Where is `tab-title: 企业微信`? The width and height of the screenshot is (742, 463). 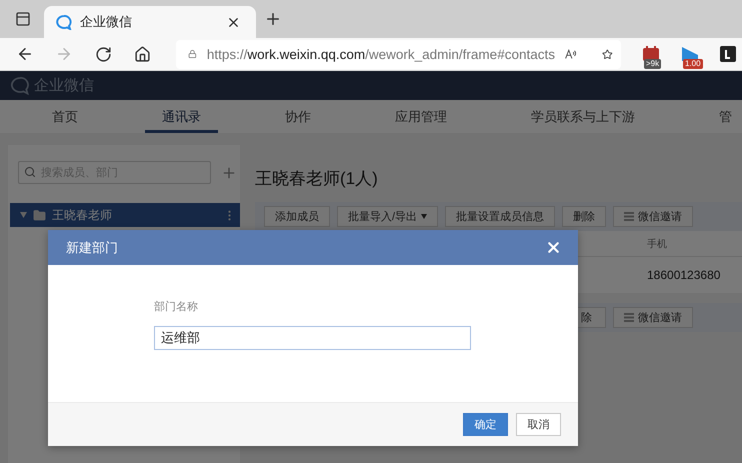 tab-title: 企业微信 is located at coordinates (106, 22).